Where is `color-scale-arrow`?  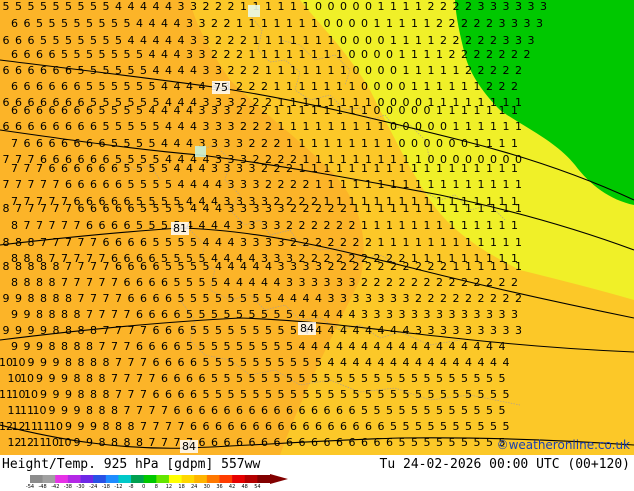 color-scale-arrow is located at coordinates (279, 479).